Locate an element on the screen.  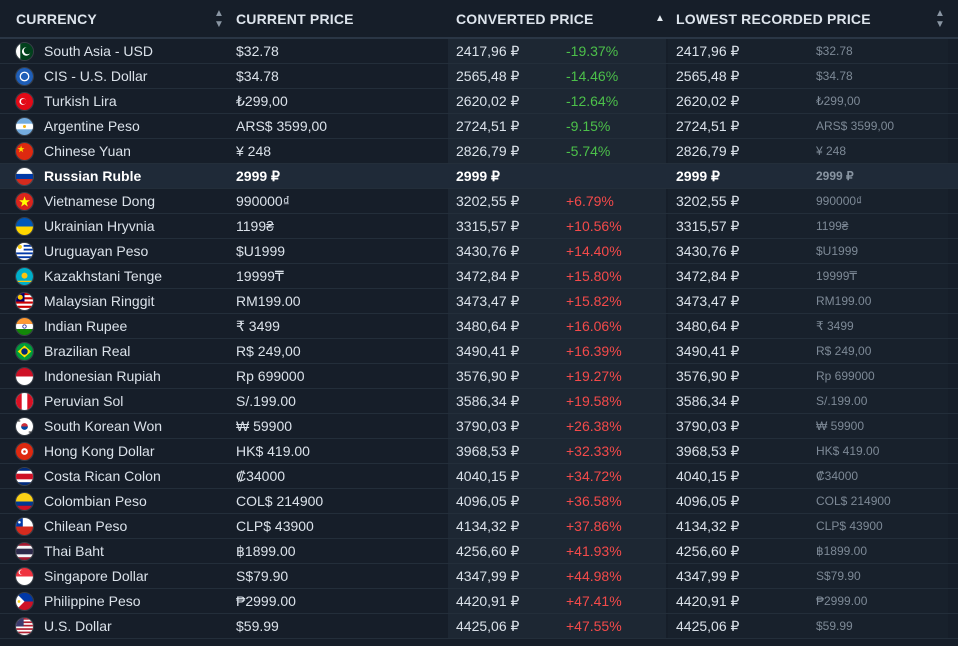
lowest-recorded-price: 3473,47 ₽ is located at coordinates (708, 300).